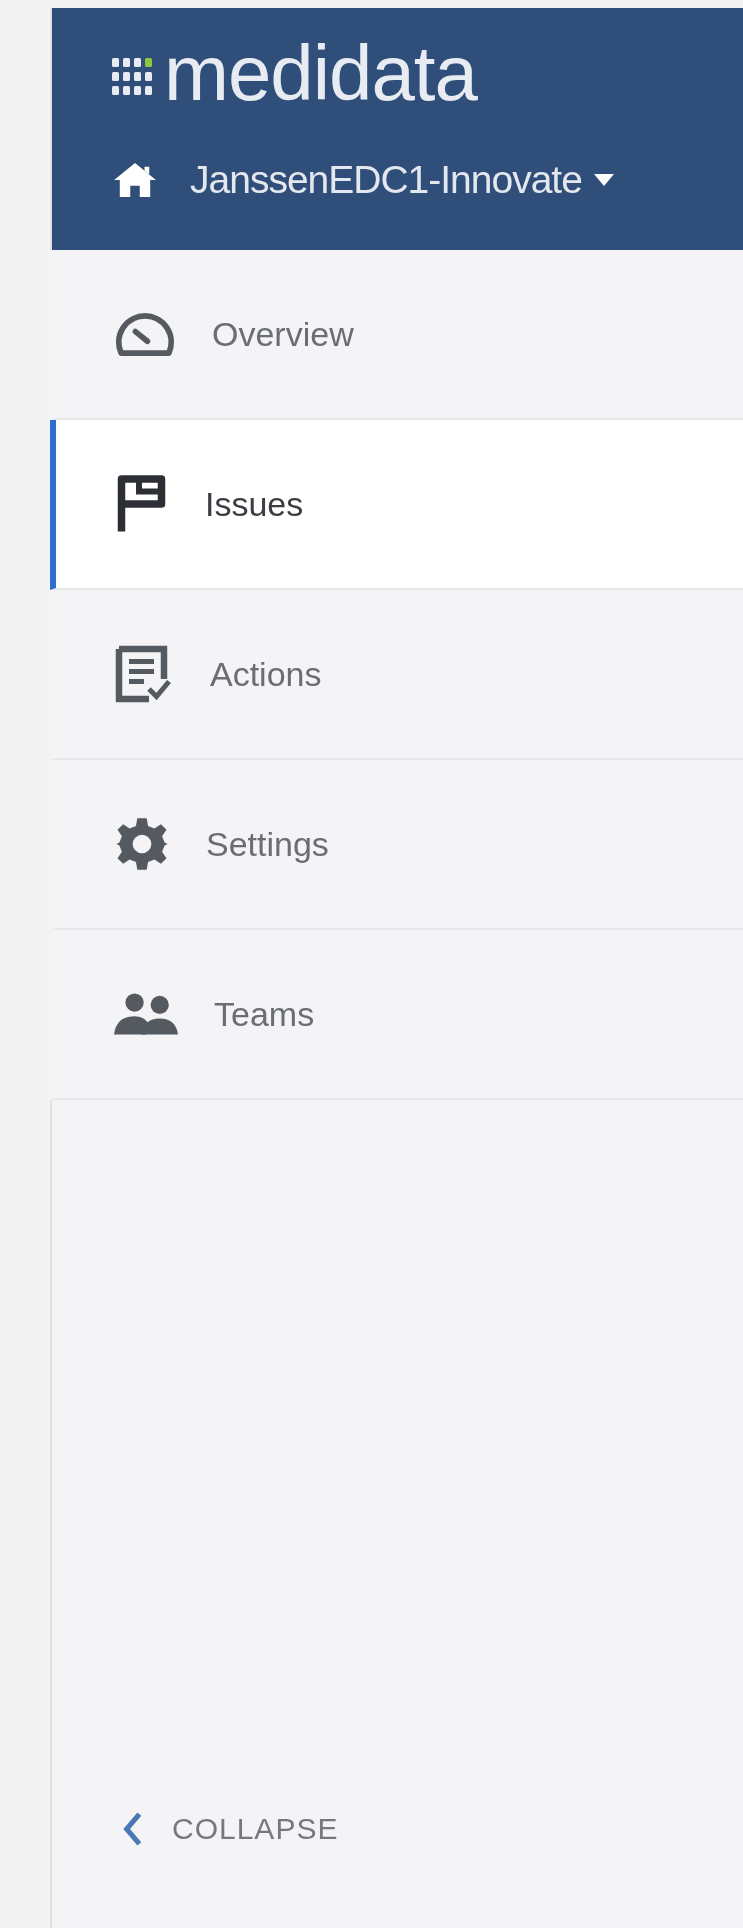  Describe the element at coordinates (135, 180) in the screenshot. I see `home-icon` at that location.